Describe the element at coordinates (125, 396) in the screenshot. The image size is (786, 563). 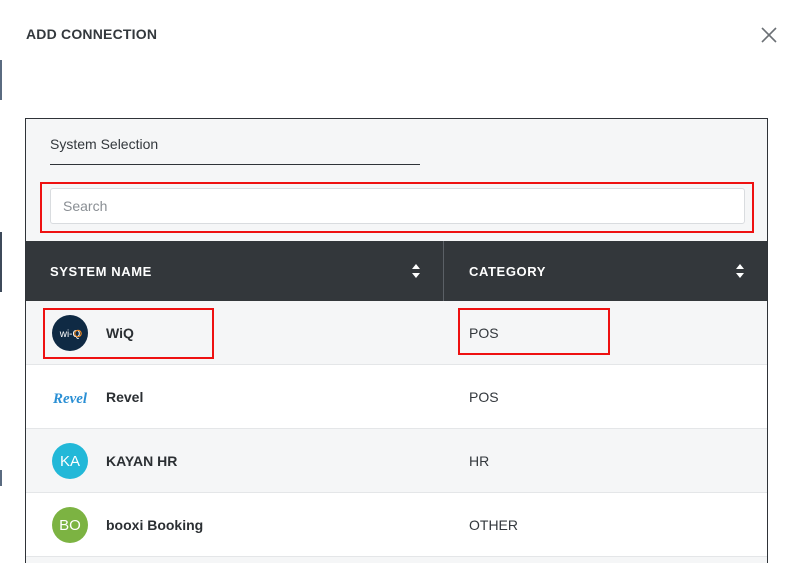
I see `system-name: Revel` at that location.